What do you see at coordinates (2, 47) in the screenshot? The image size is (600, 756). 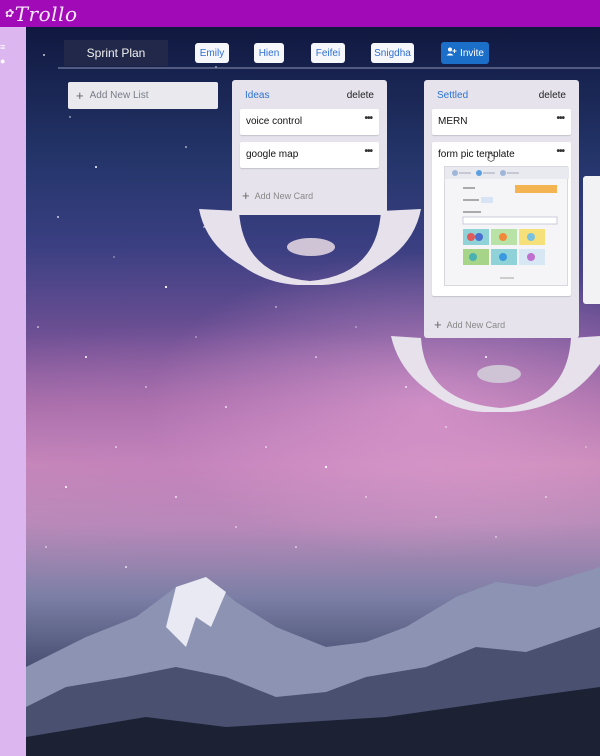 I see `menu-icon: ≡` at bounding box center [2, 47].